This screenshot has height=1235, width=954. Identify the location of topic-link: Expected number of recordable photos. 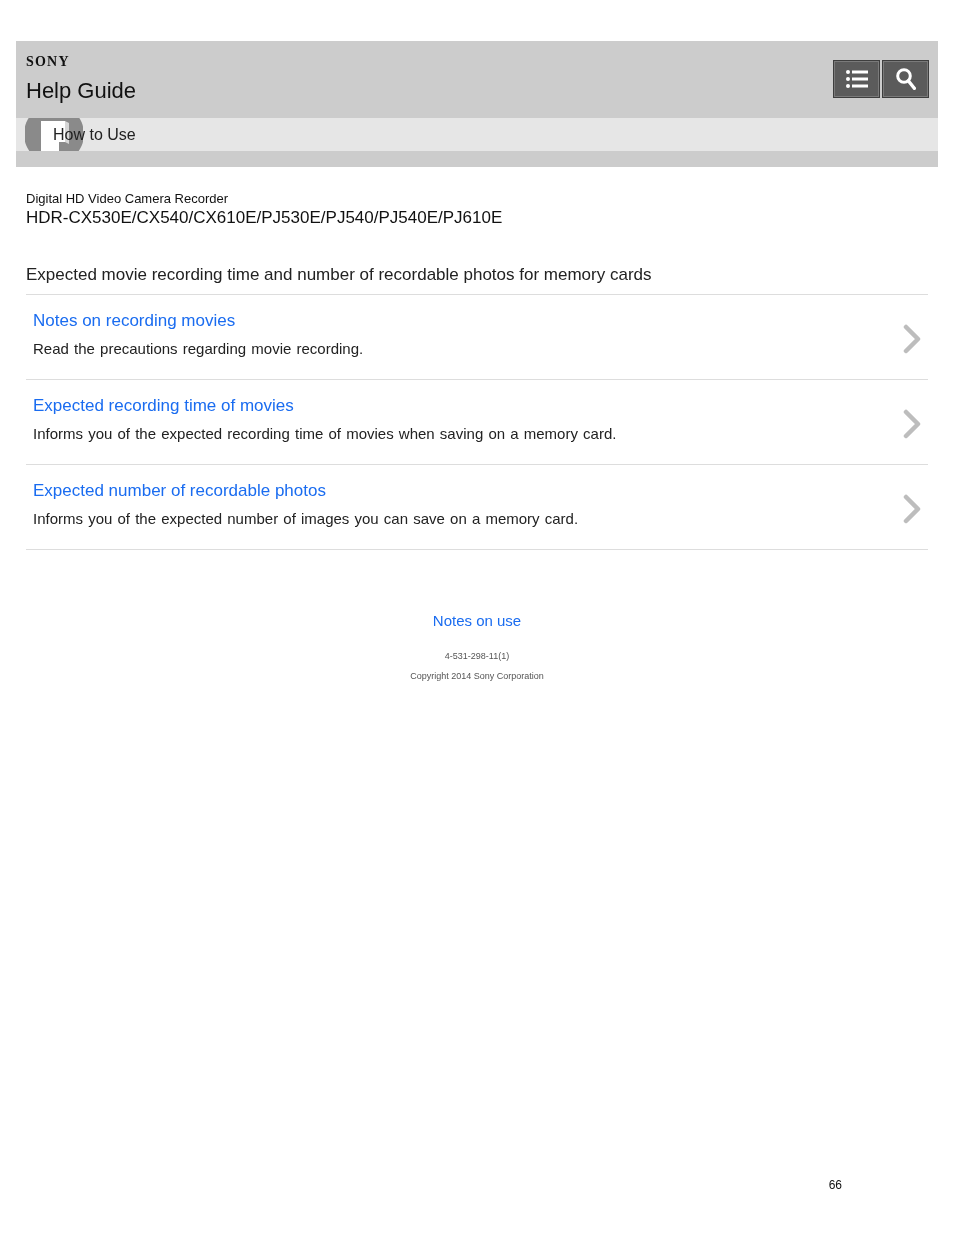
(179, 491).